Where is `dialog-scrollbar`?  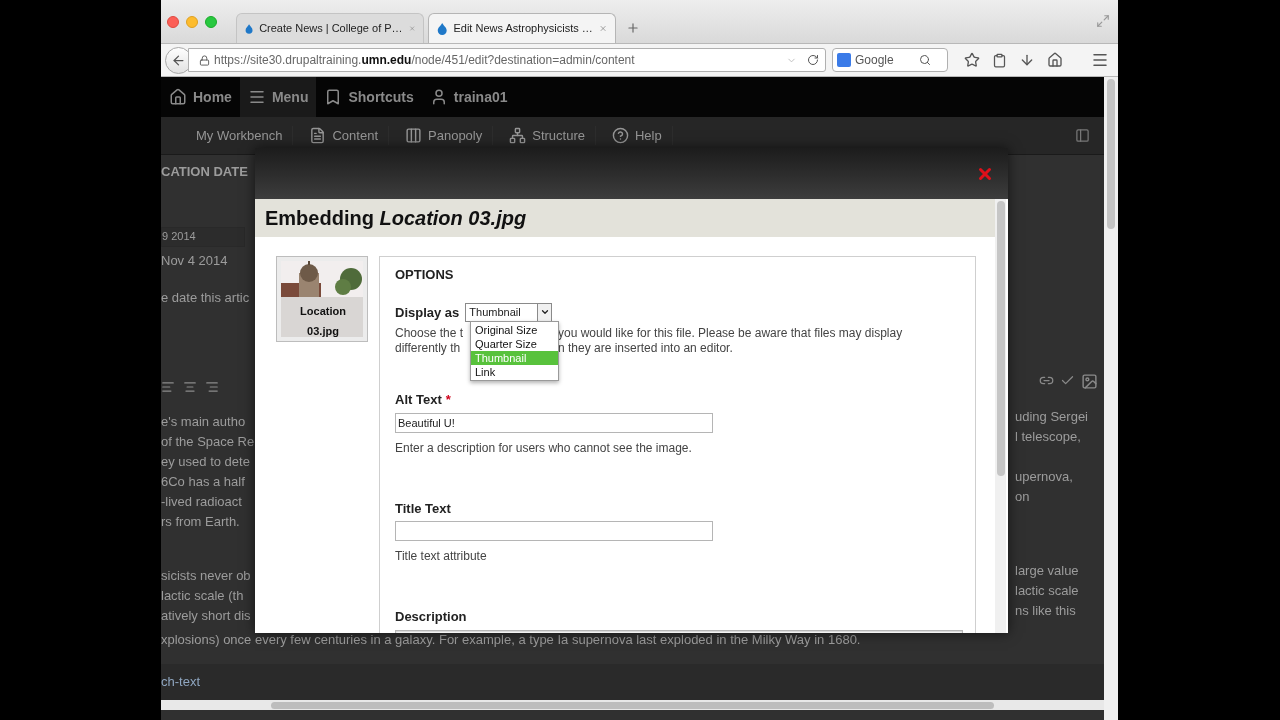 dialog-scrollbar is located at coordinates (1000, 416).